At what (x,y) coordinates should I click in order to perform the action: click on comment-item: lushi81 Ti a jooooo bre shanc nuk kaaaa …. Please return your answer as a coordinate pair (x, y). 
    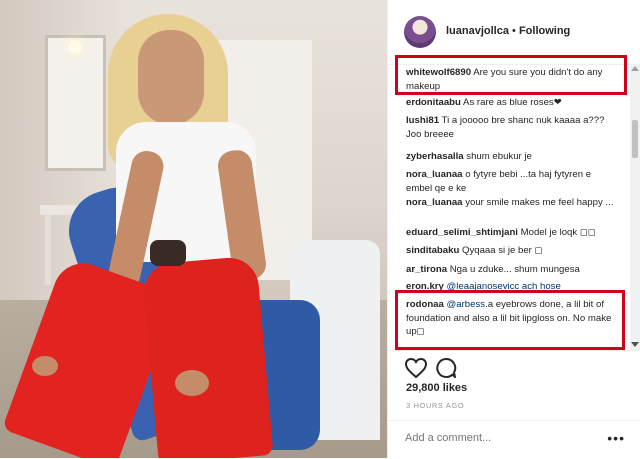
    Looking at the image, I should click on (512, 127).